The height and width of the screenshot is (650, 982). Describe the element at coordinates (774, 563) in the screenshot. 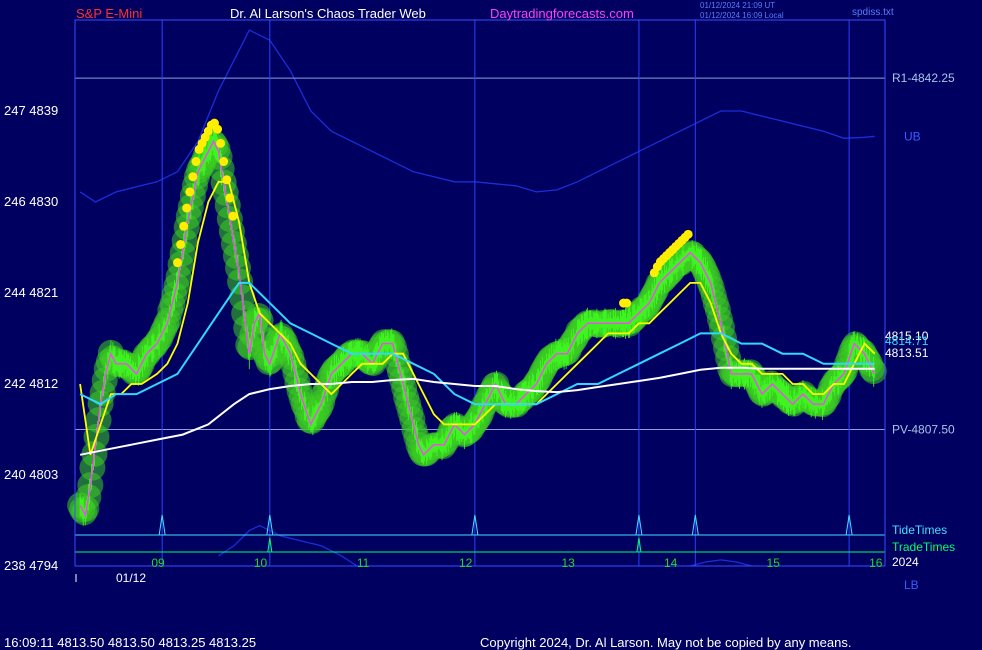

I see `x-tick-label: 15` at that location.